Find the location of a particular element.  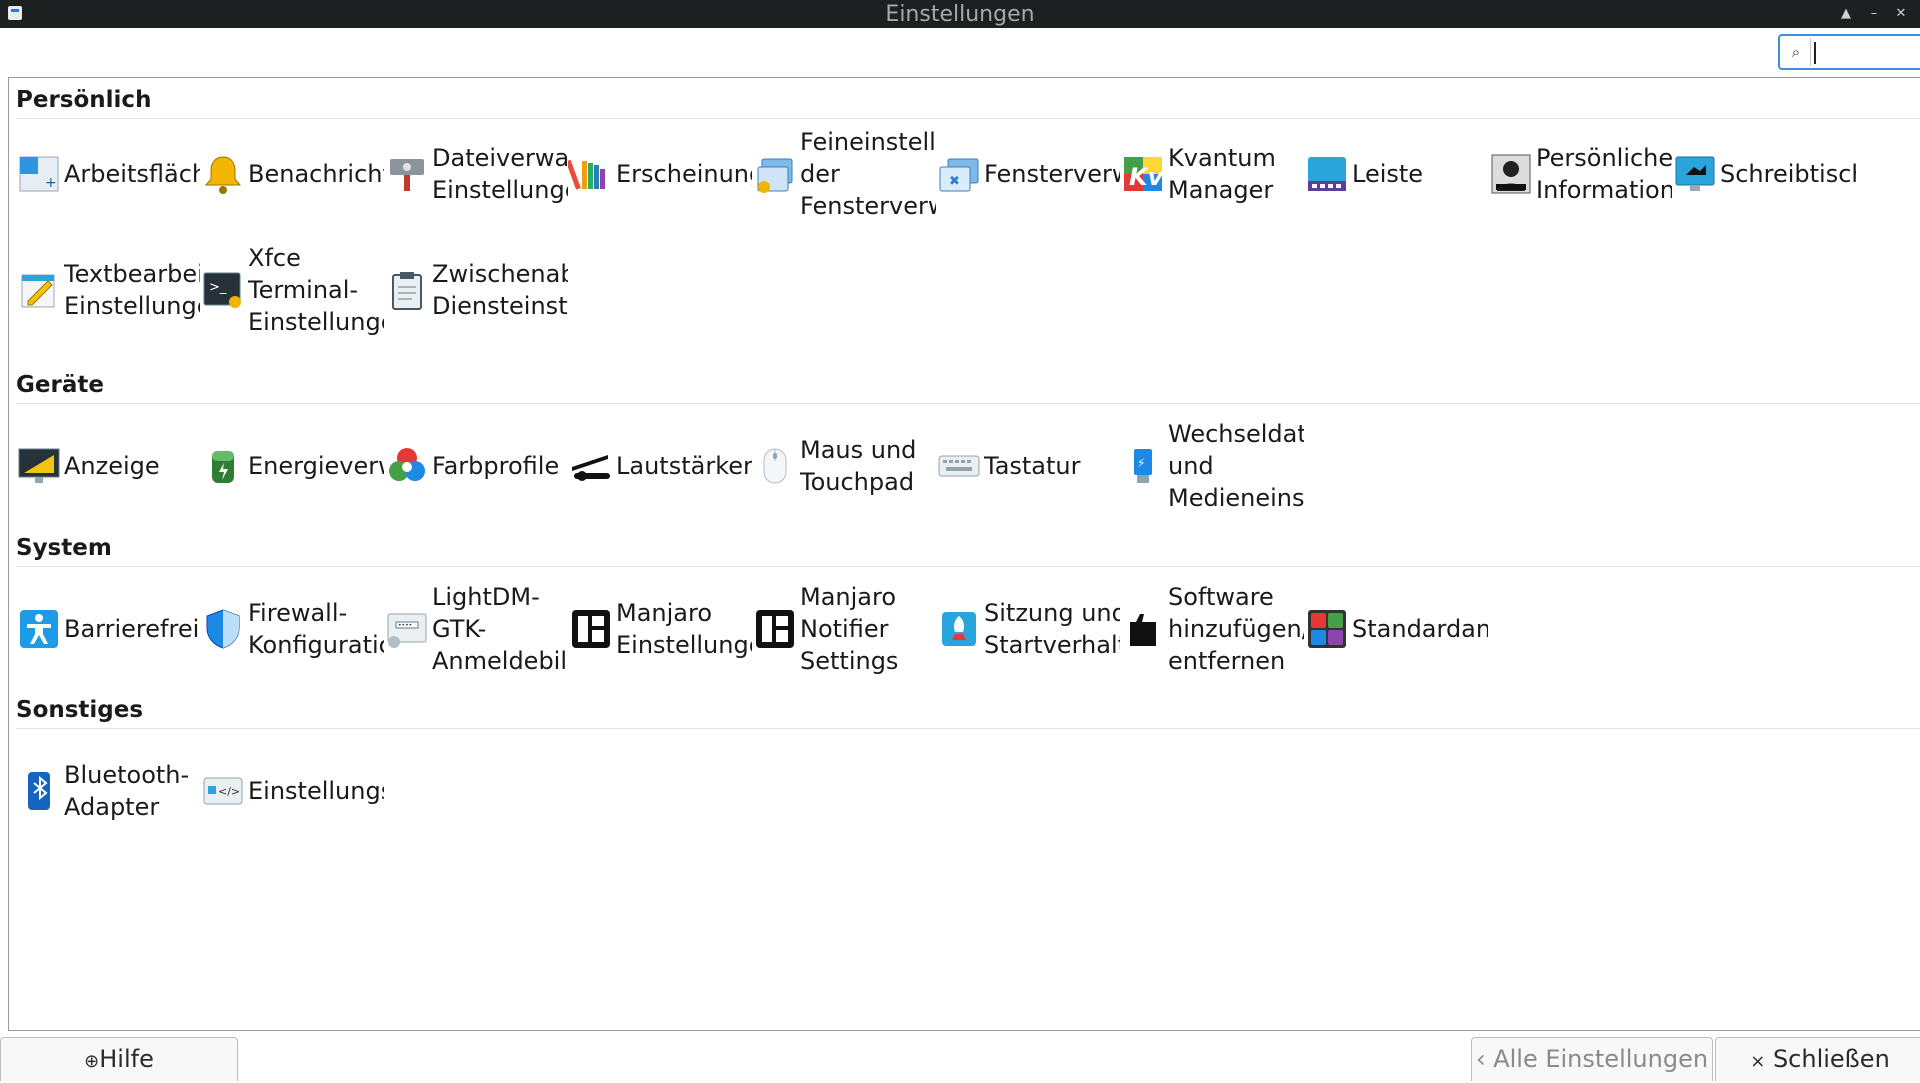

settings-item: Maus und Touchpad is located at coordinates (844, 466).